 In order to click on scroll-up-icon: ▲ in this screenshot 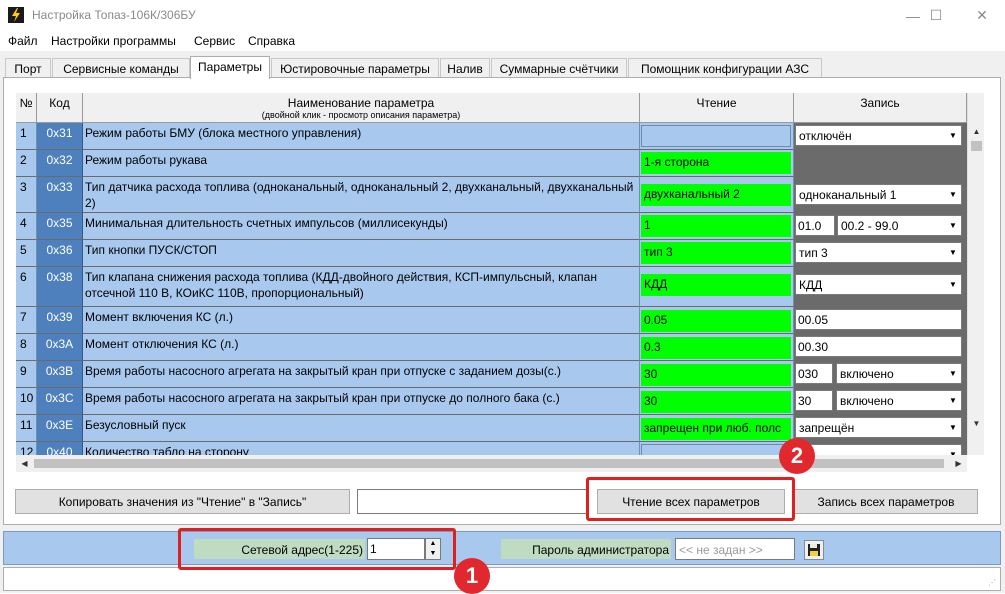, I will do `click(976, 131)`.